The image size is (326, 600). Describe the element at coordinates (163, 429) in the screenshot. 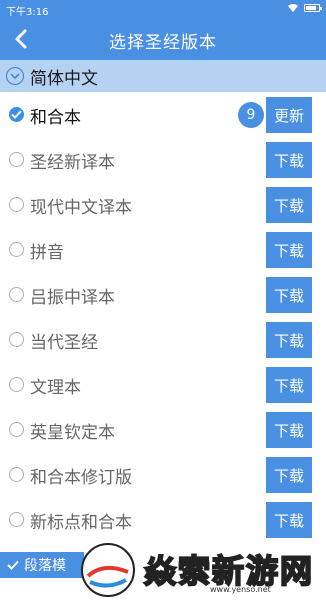

I see `version-row: 英皇钦定本 下载` at that location.